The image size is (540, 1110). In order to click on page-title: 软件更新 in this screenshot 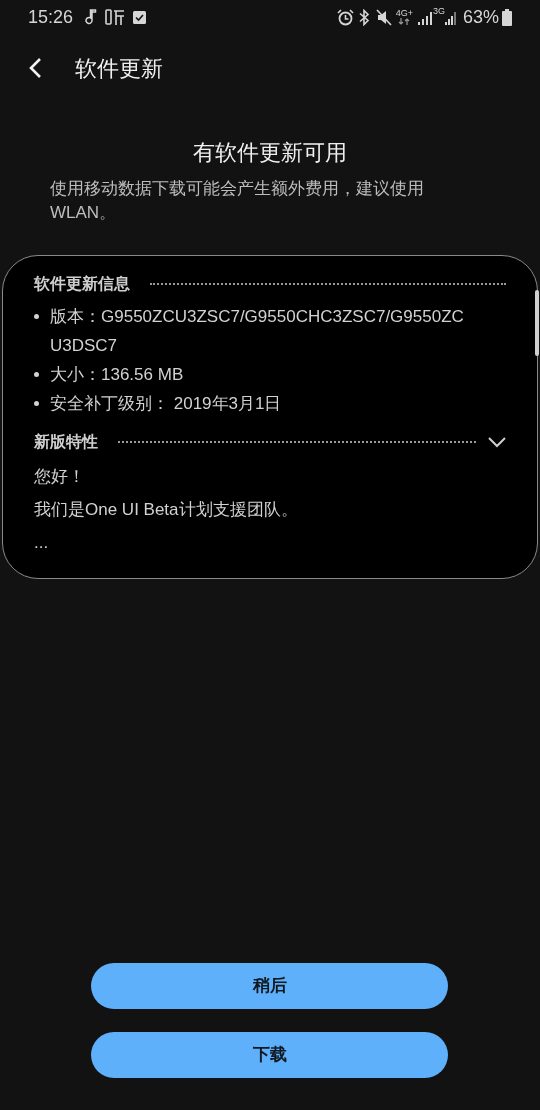, I will do `click(119, 68)`.